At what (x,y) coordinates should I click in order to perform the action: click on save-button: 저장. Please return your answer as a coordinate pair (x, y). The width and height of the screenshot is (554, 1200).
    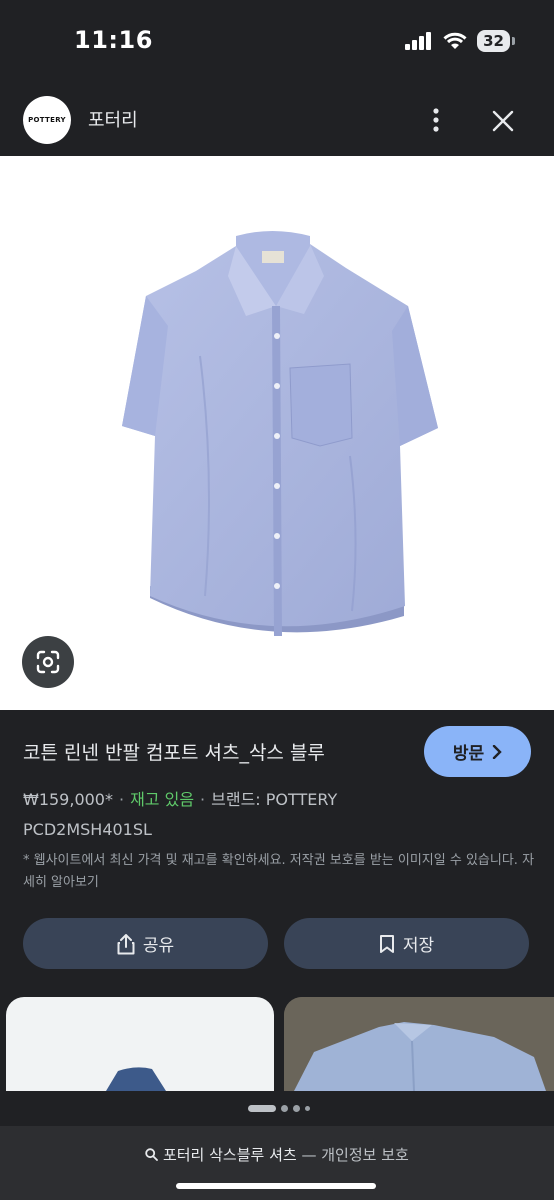
    Looking at the image, I should click on (406, 943).